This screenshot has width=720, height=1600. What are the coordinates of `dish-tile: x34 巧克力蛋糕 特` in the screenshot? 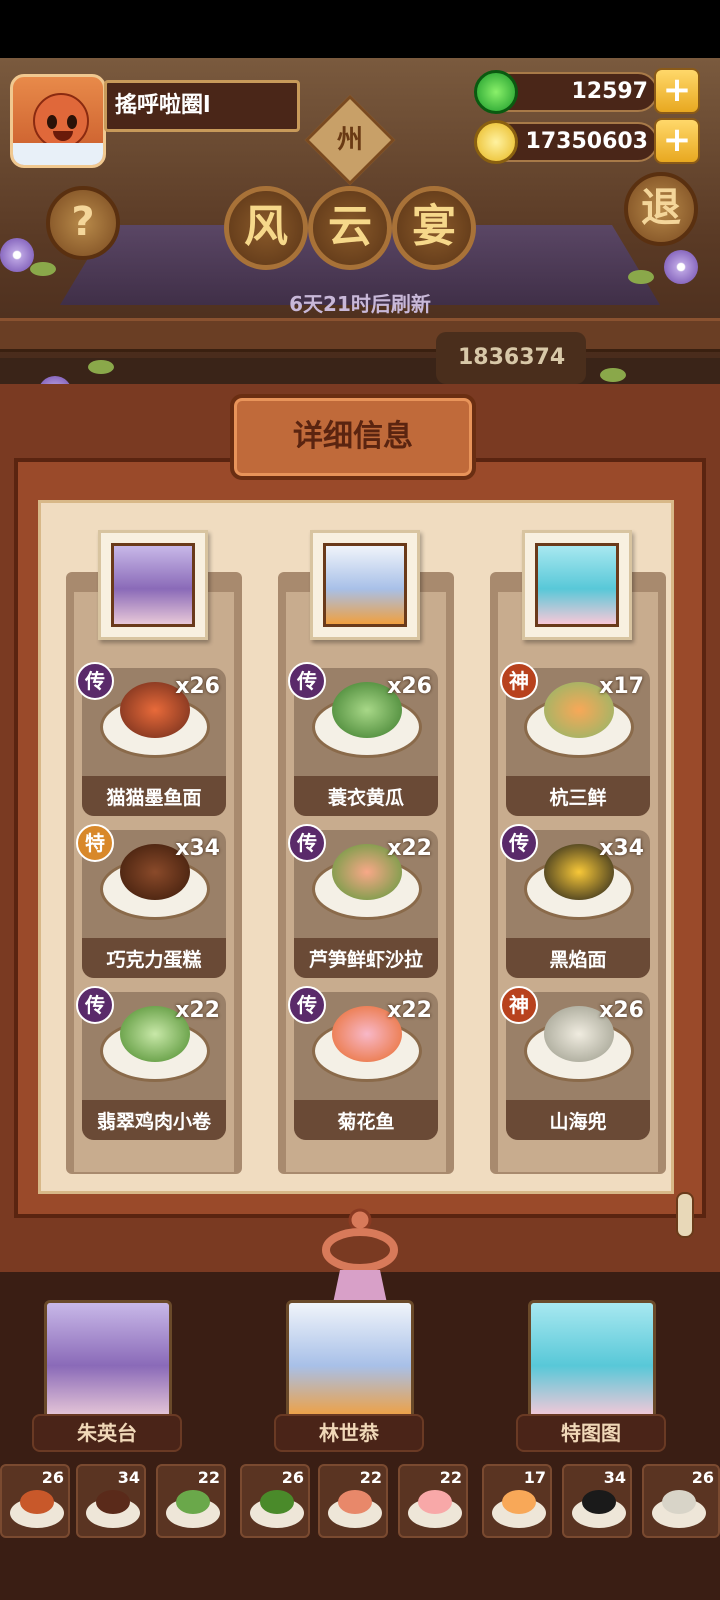 It's located at (151, 901).